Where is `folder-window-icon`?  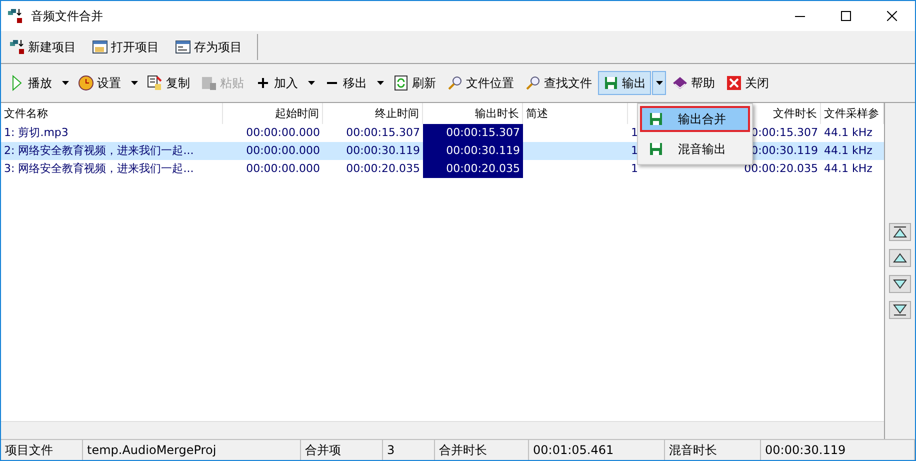 folder-window-icon is located at coordinates (100, 47).